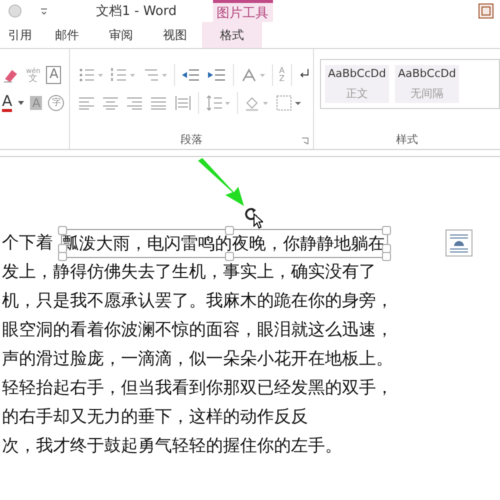  Describe the element at coordinates (159, 103) in the screenshot. I see `justify-icon` at that location.